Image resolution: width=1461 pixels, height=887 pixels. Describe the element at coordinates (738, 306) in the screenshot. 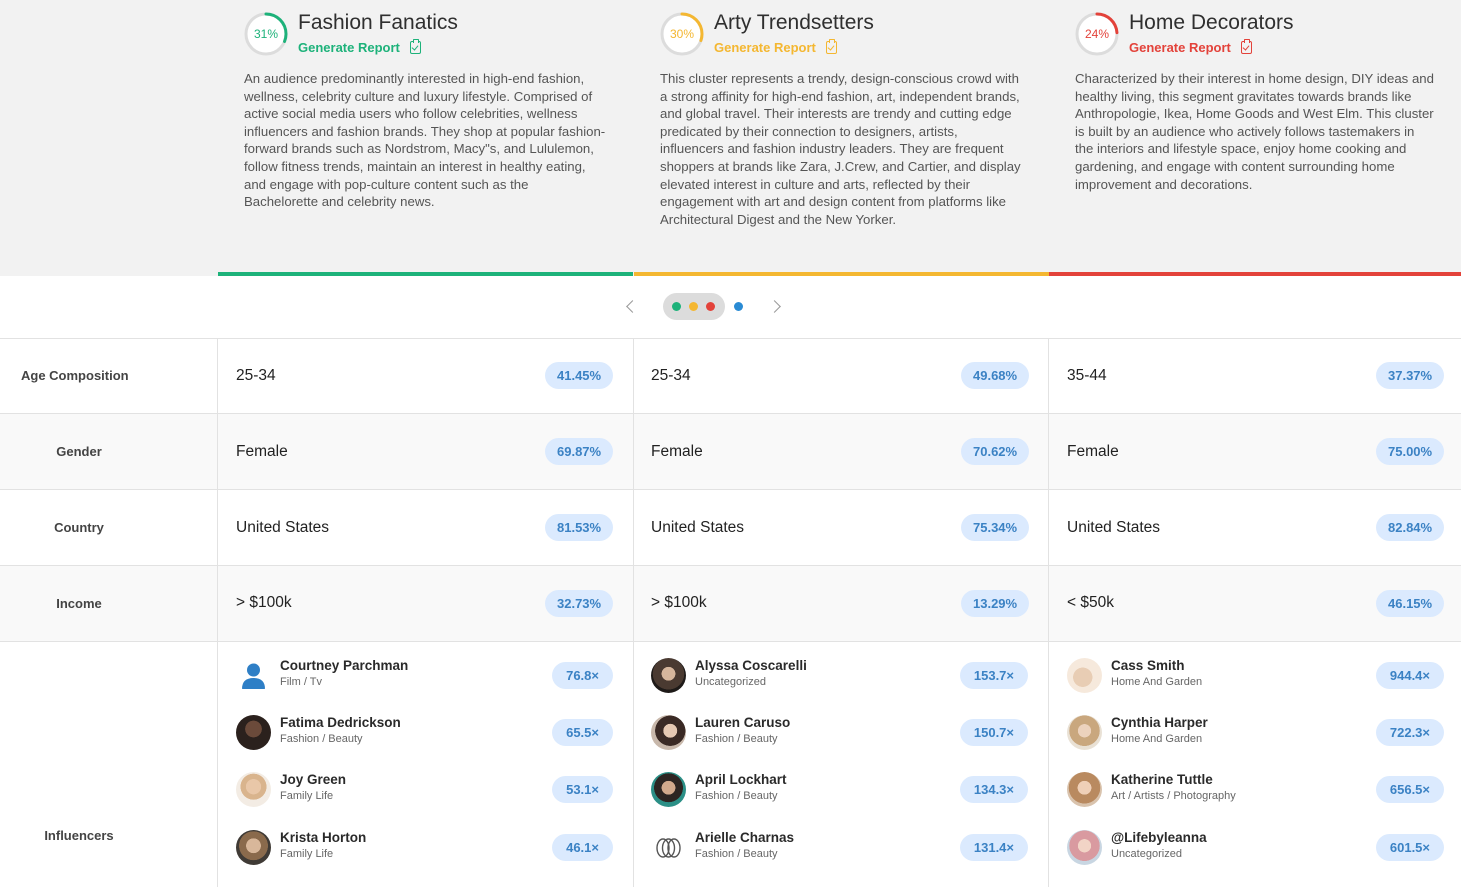

I see `page-dot-blue` at that location.